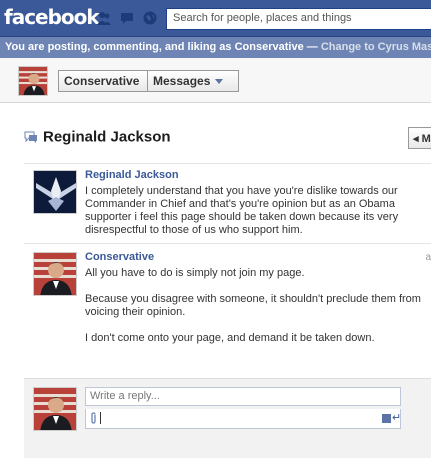 This screenshot has width=431, height=458. I want to click on messages-dropdown-button: Messages, so click(193, 81).